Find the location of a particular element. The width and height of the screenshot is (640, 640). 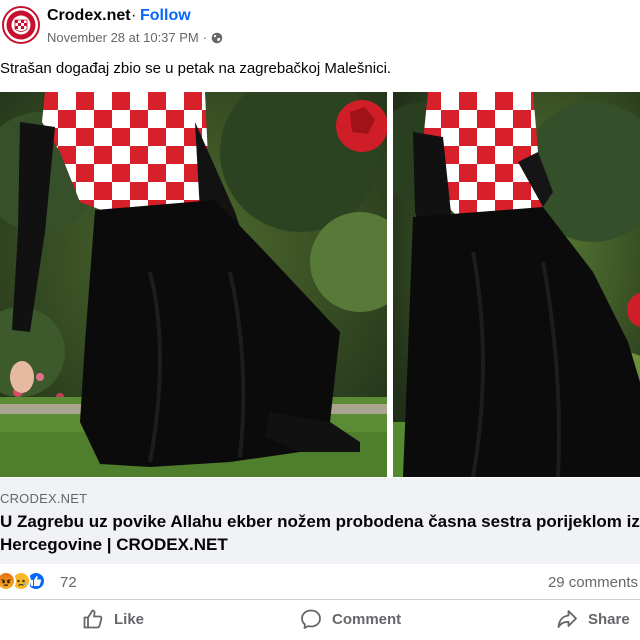

page-name-link: Crodex.net is located at coordinates (89, 16).